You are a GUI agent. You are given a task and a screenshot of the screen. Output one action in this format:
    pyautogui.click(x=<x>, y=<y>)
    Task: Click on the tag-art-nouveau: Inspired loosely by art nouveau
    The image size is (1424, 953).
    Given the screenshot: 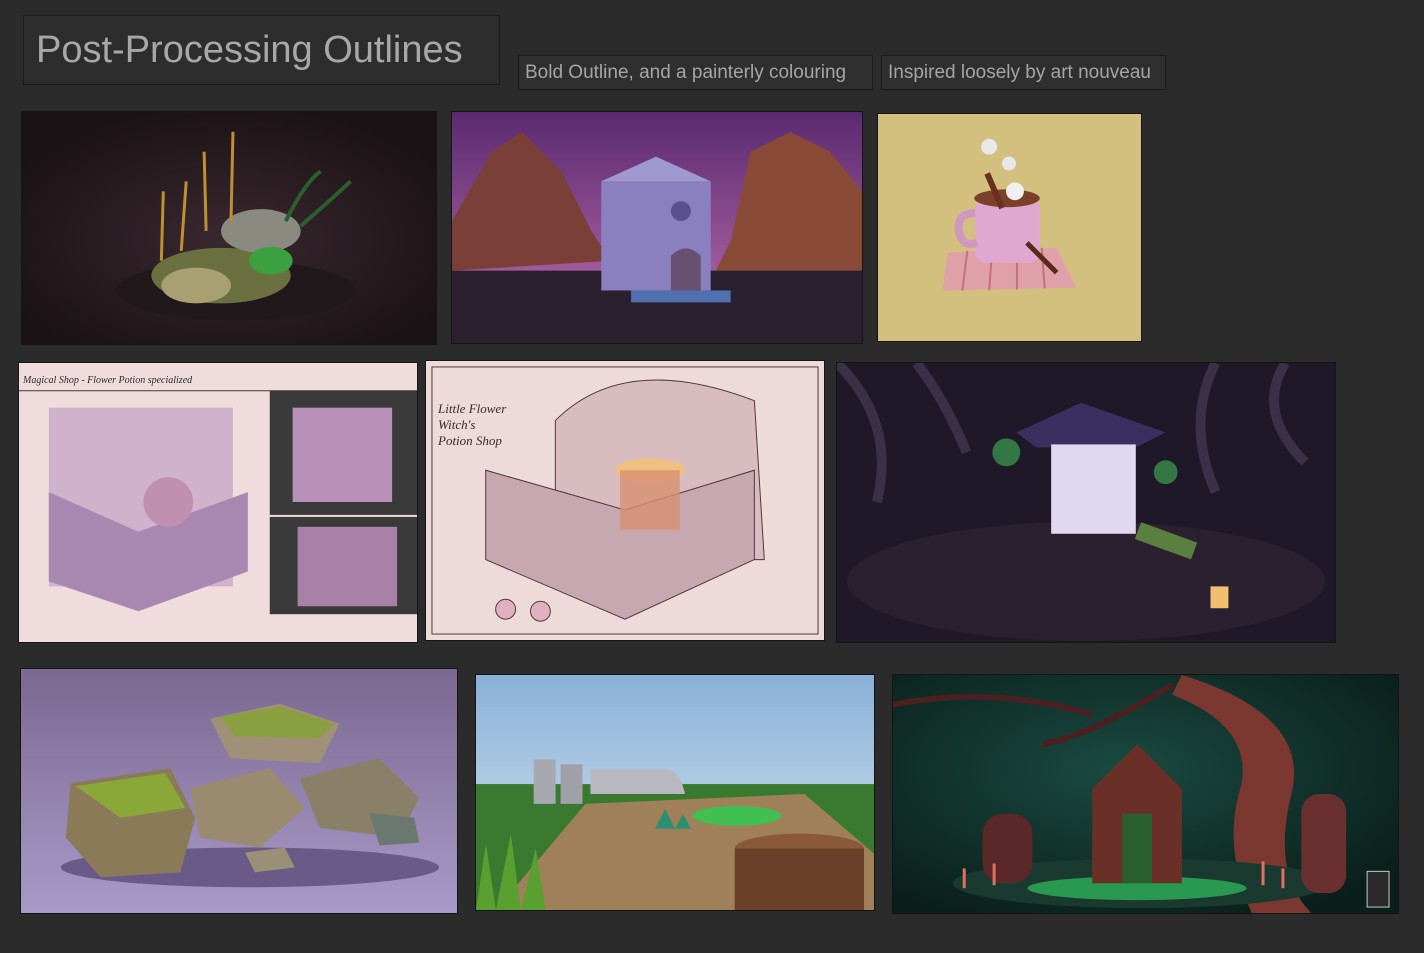 What is the action you would take?
    pyautogui.click(x=1023, y=72)
    